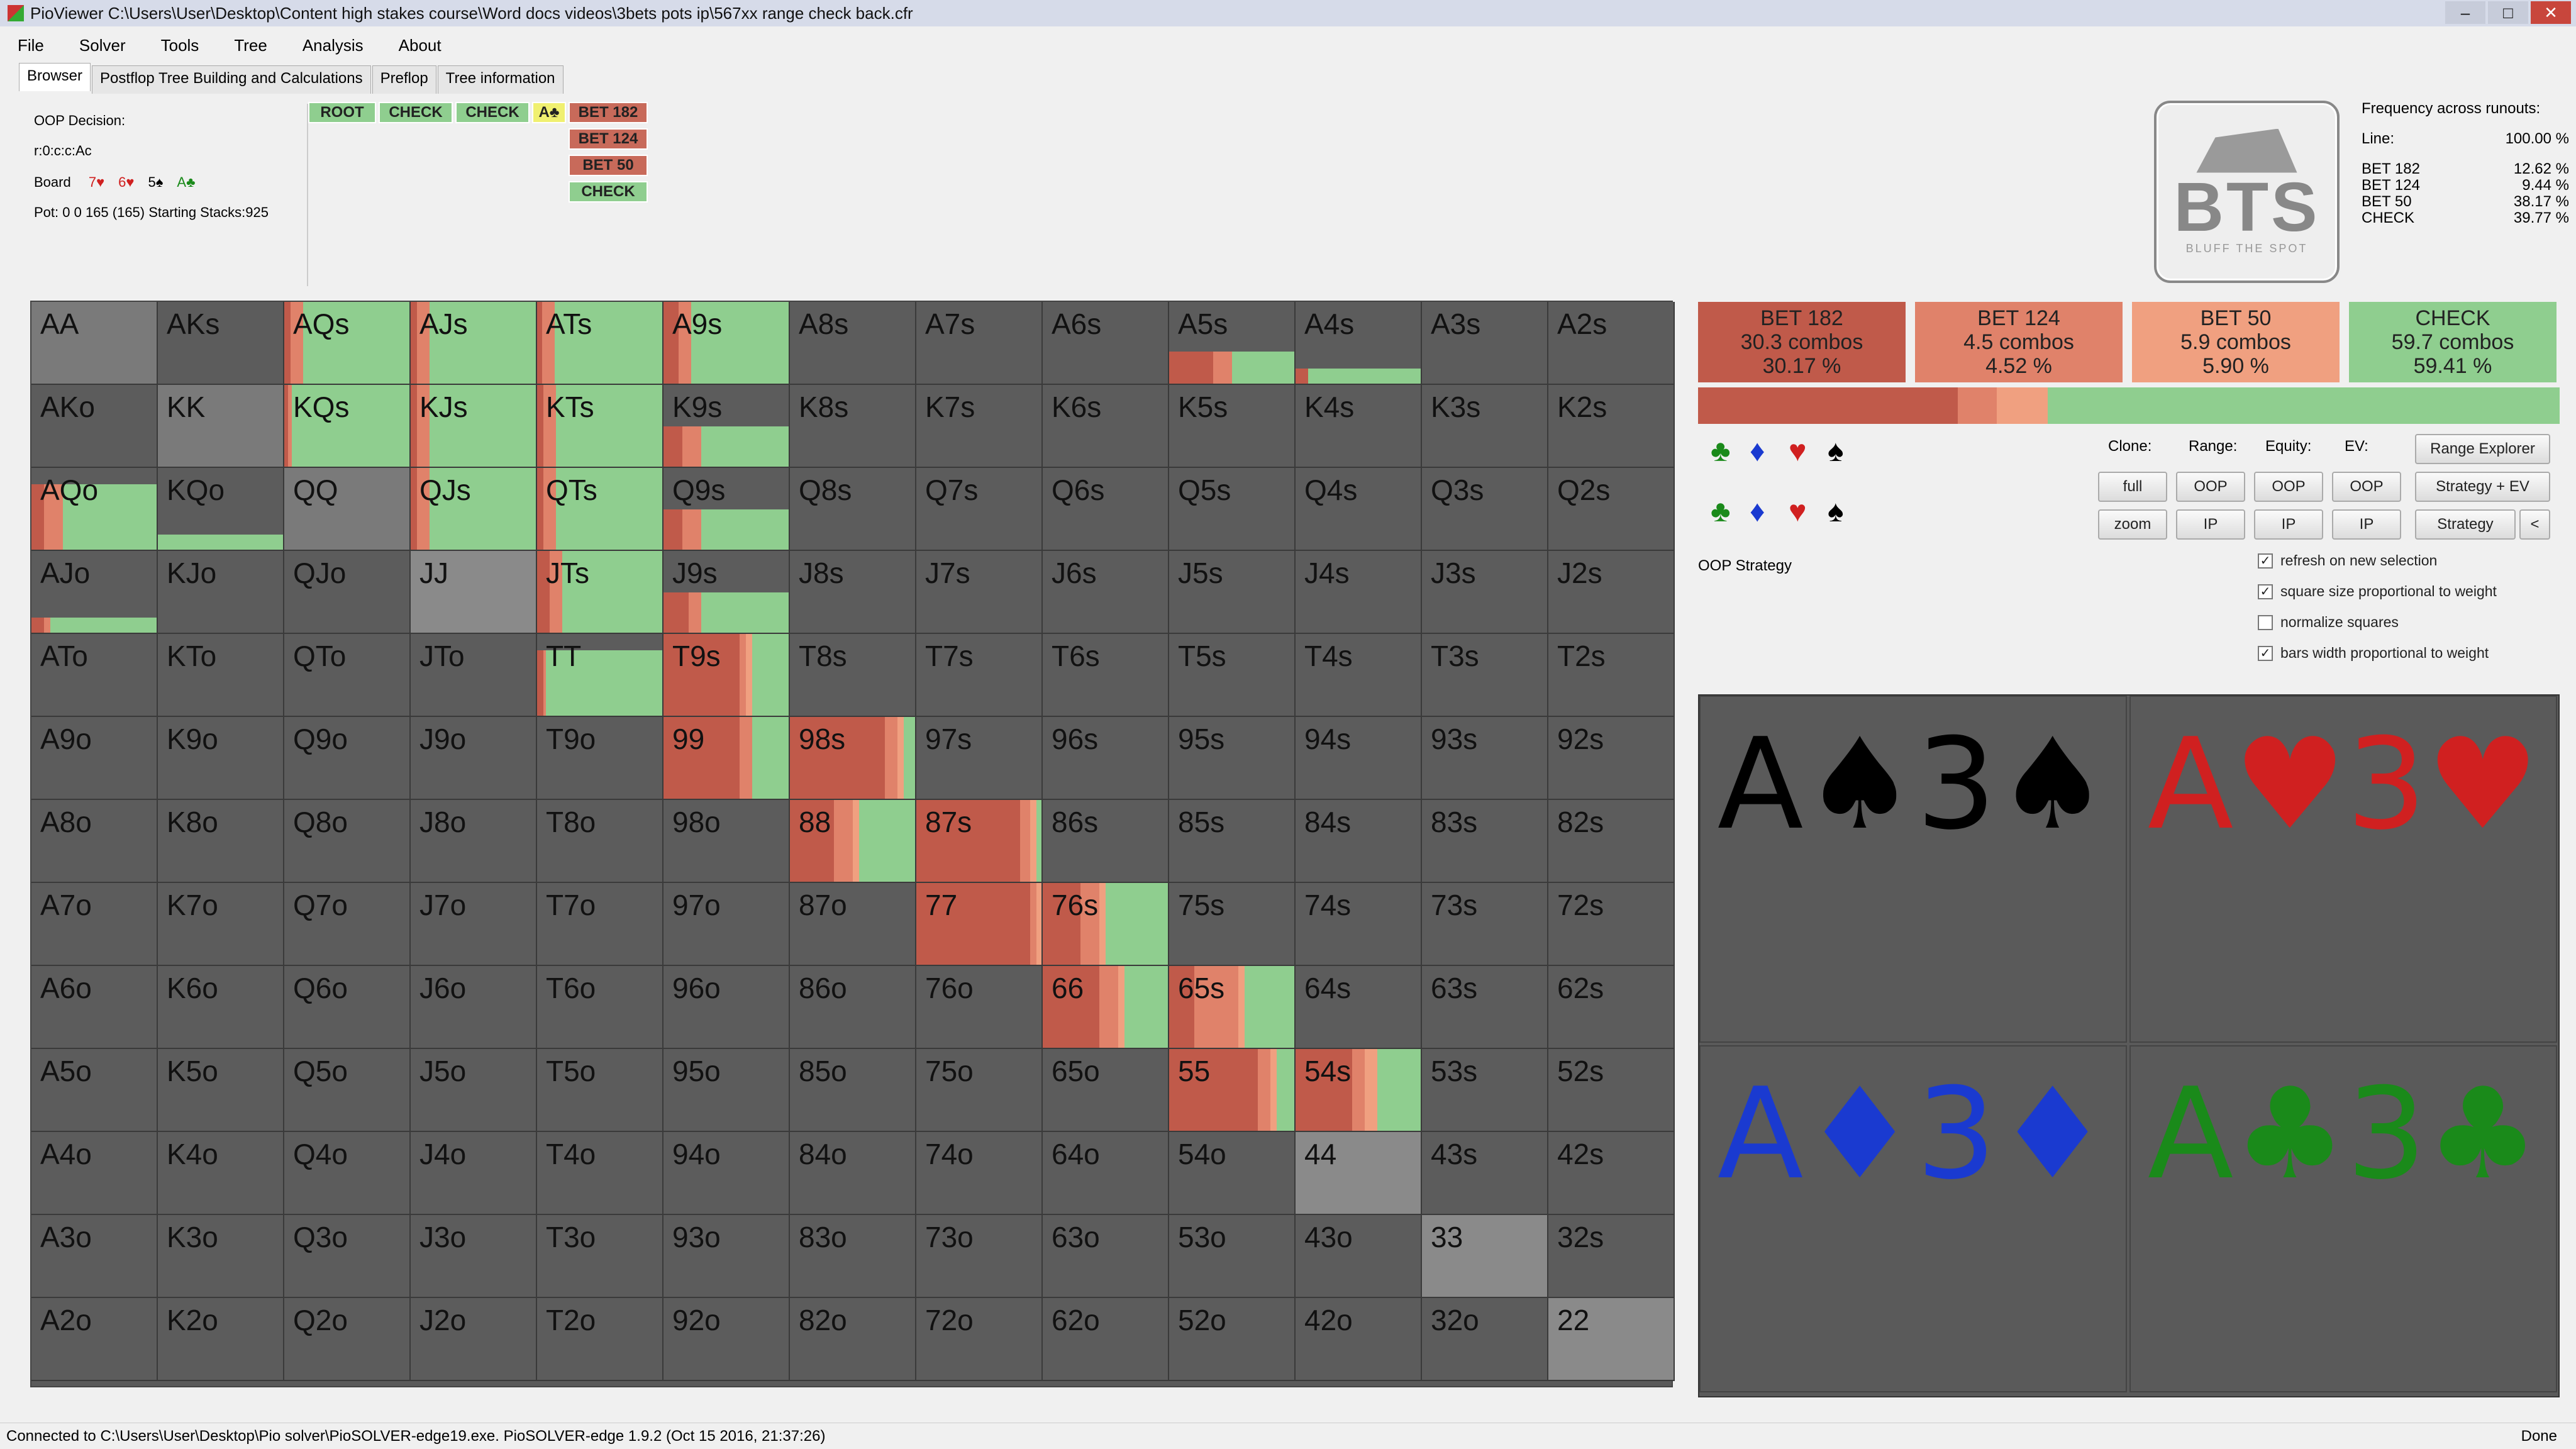  I want to click on option-checkbox: ✓ refresh on new selection, so click(2347, 560).